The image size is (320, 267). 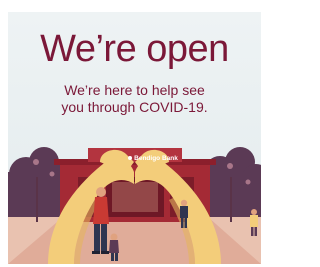 I want to click on bendigo-logo-icon, so click(x=130, y=158).